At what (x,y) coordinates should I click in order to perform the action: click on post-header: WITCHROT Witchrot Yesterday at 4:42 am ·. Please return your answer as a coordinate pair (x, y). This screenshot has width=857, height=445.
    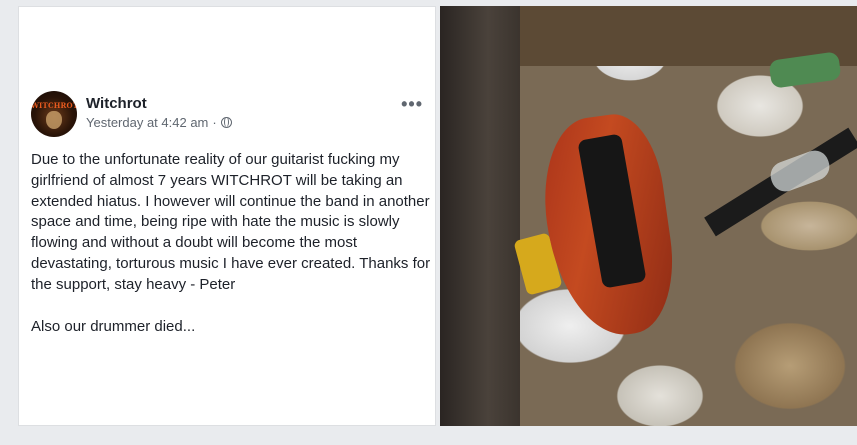
    Looking at the image, I should click on (131, 114).